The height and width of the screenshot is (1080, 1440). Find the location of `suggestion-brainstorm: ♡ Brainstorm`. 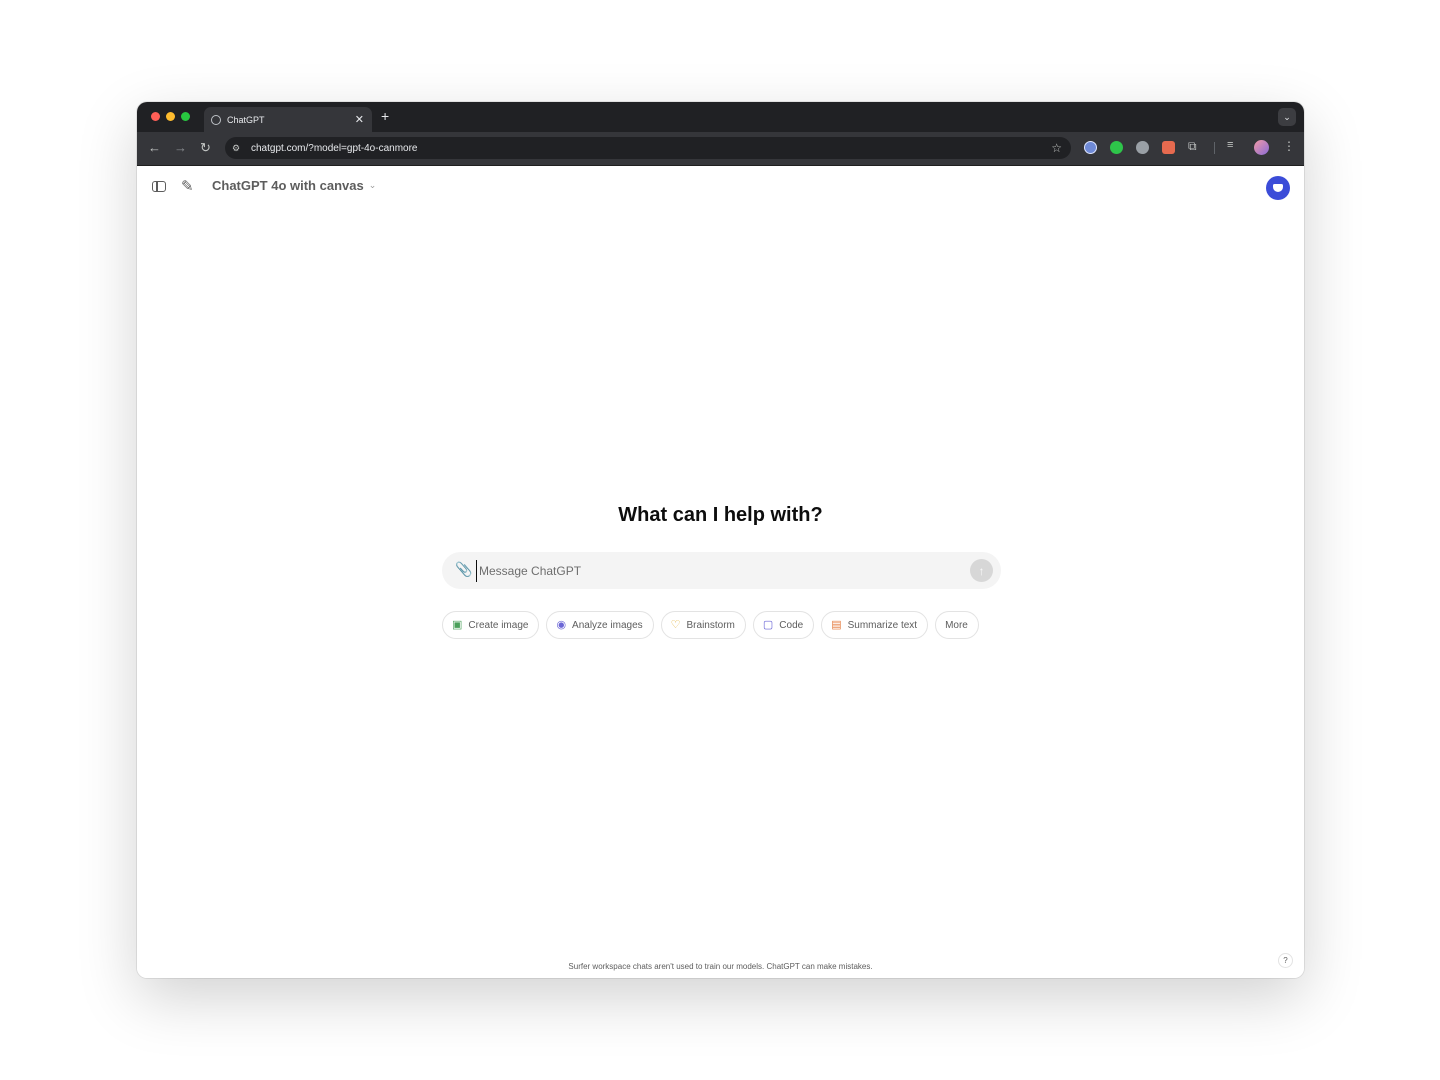

suggestion-brainstorm: ♡ Brainstorm is located at coordinates (703, 625).